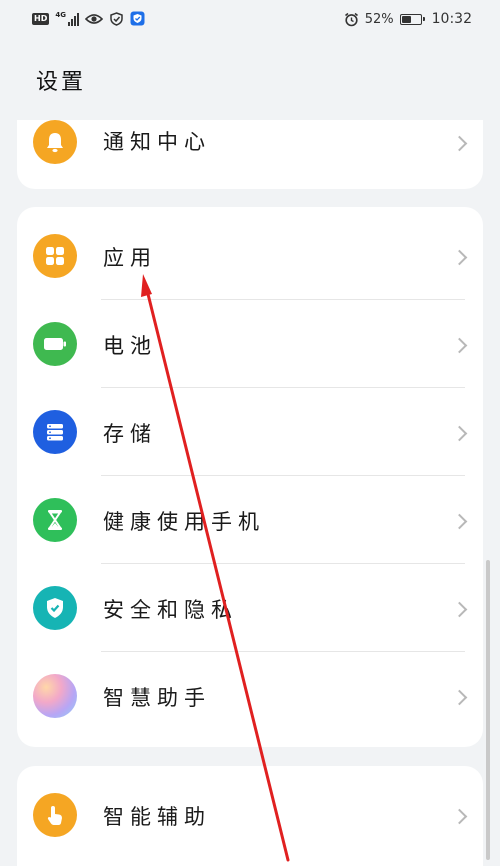 This screenshot has width=500, height=866. Describe the element at coordinates (157, 817) in the screenshot. I see `settings-item-label: 智能辅助` at that location.